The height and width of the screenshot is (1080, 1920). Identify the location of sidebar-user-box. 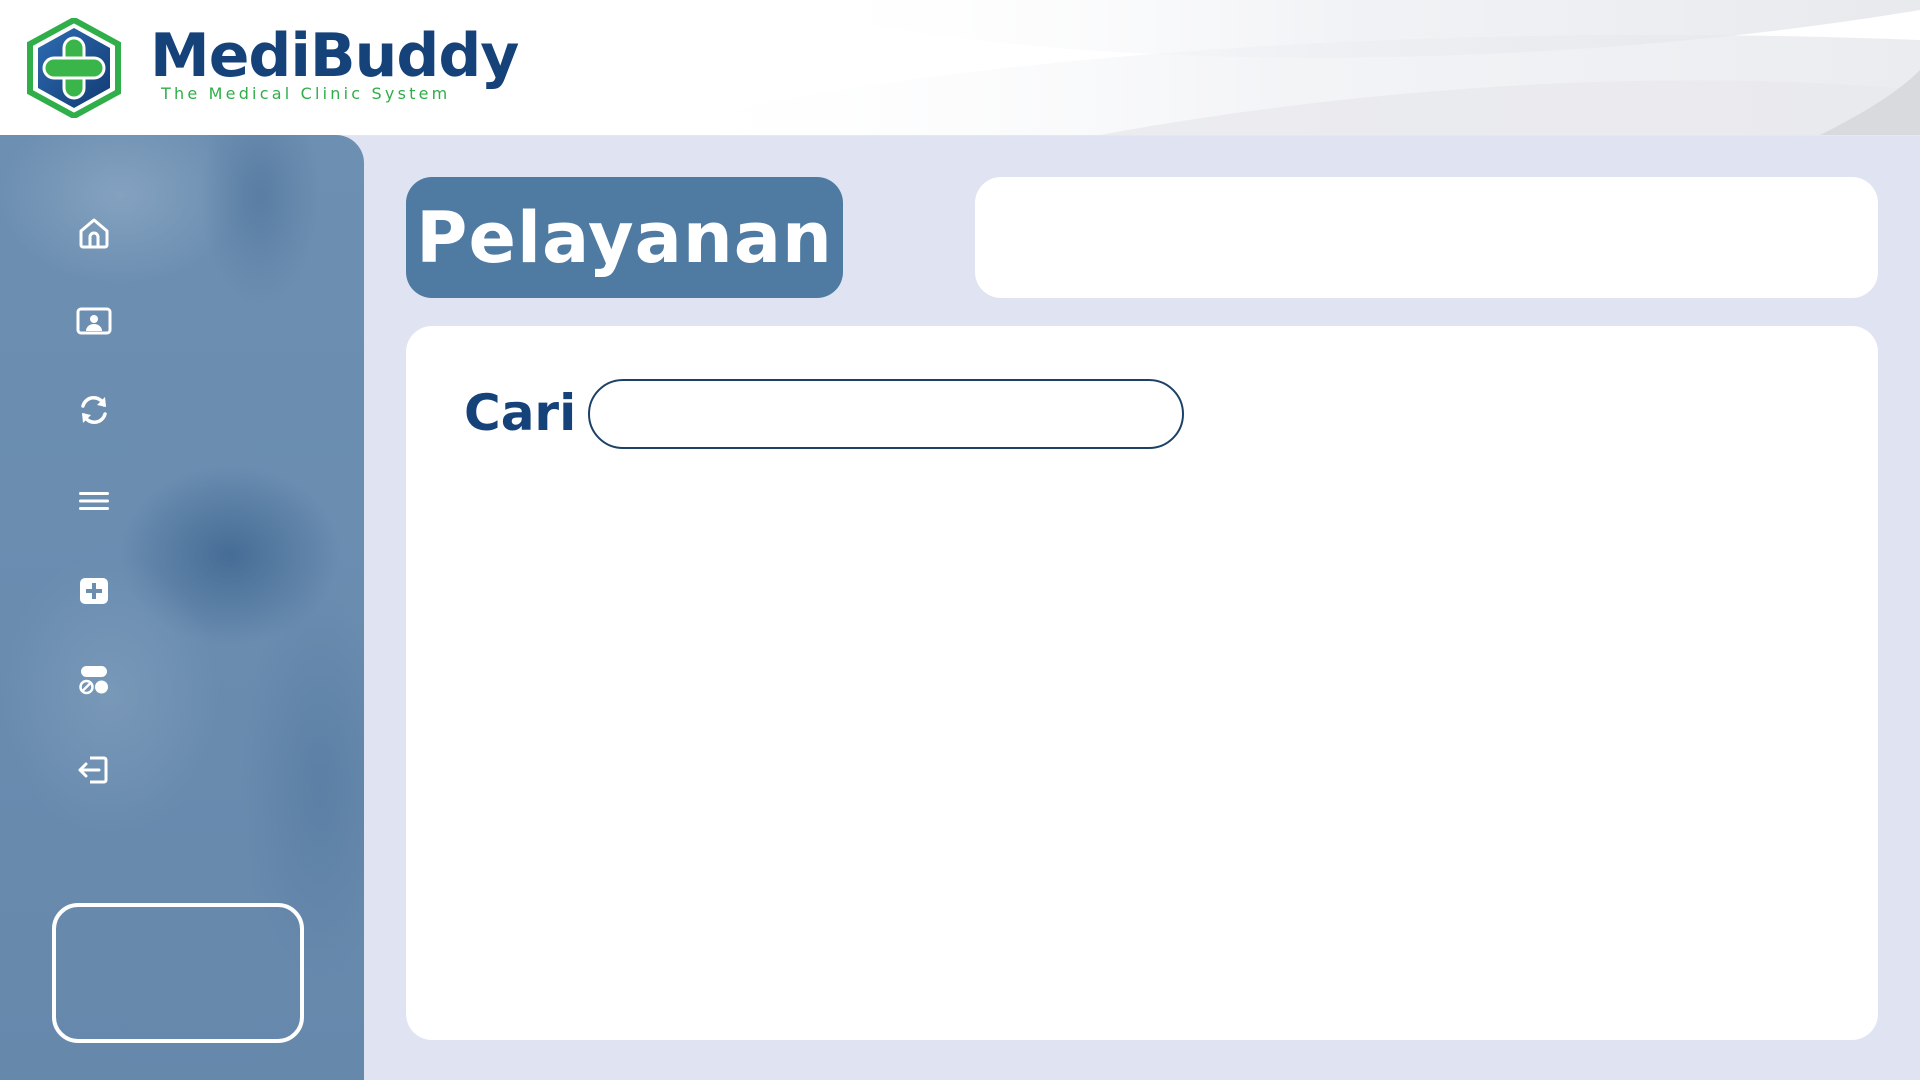
(178, 973).